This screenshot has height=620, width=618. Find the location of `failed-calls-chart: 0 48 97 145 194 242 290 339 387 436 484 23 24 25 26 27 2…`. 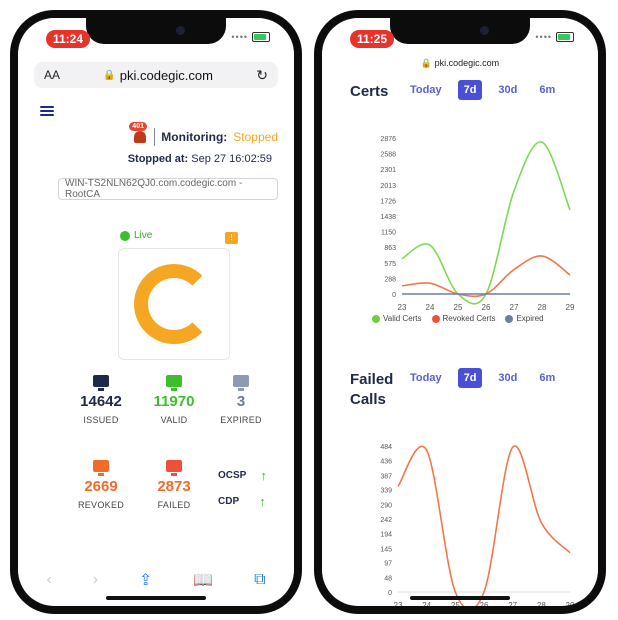

failed-calls-chart: 0 48 97 145 194 242 290 339 387 436 484 23 24 25 26 27 2… is located at coordinates (477, 525).